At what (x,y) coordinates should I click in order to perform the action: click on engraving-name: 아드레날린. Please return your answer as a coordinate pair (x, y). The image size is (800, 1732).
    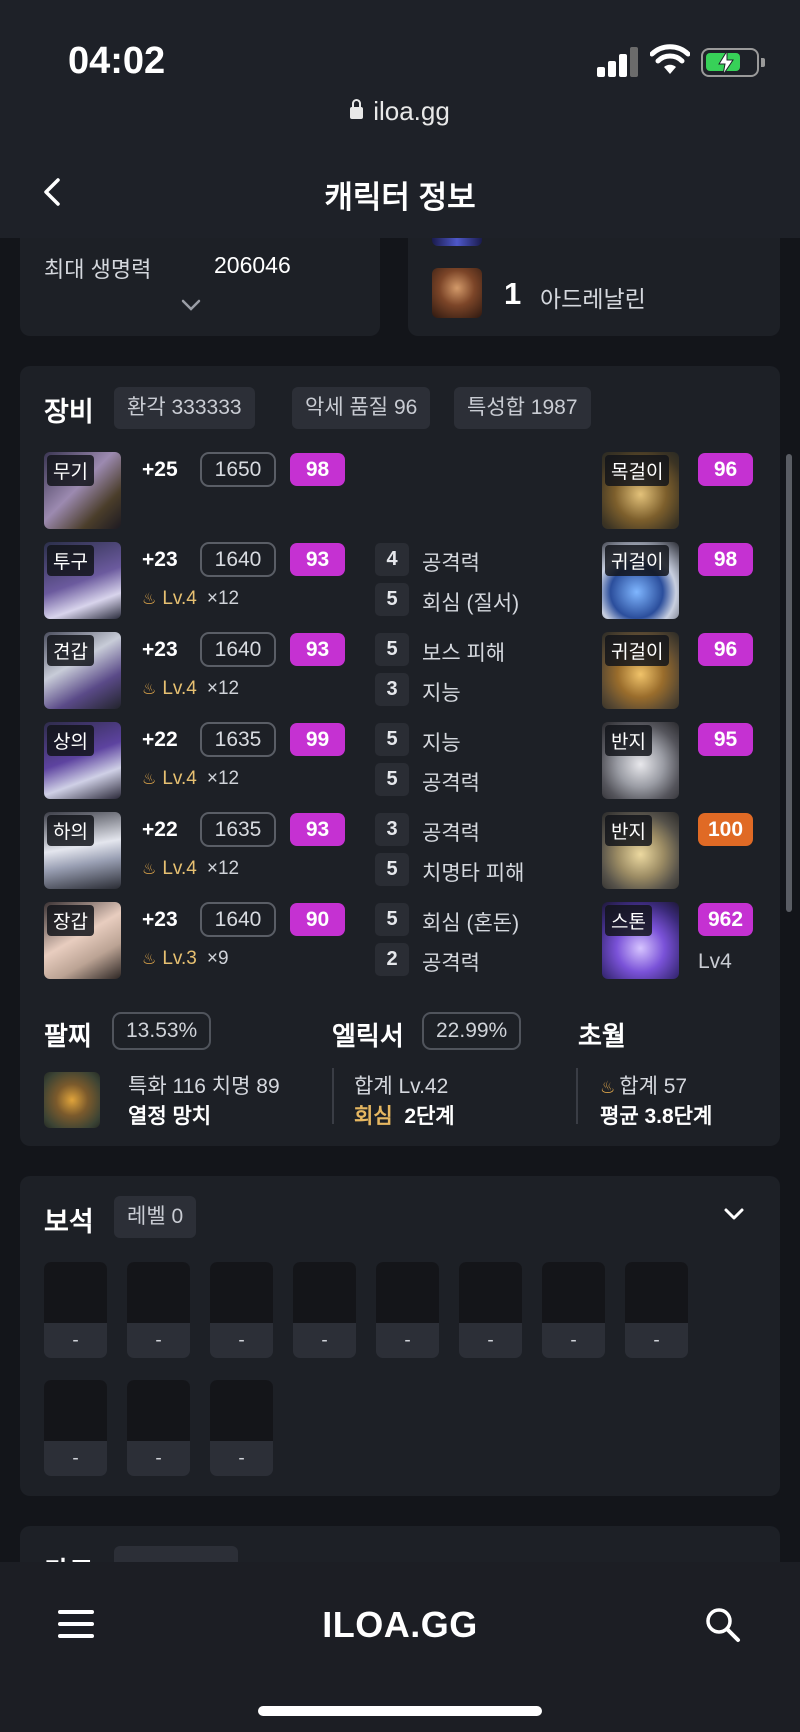
    Looking at the image, I should click on (593, 299).